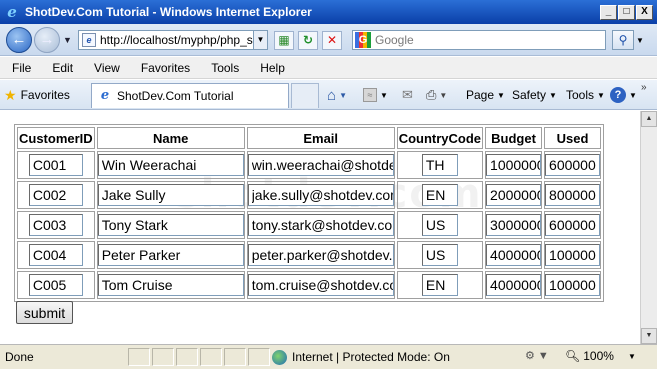  Describe the element at coordinates (649, 336) in the screenshot. I see `scroll-down-button: ▼` at that location.